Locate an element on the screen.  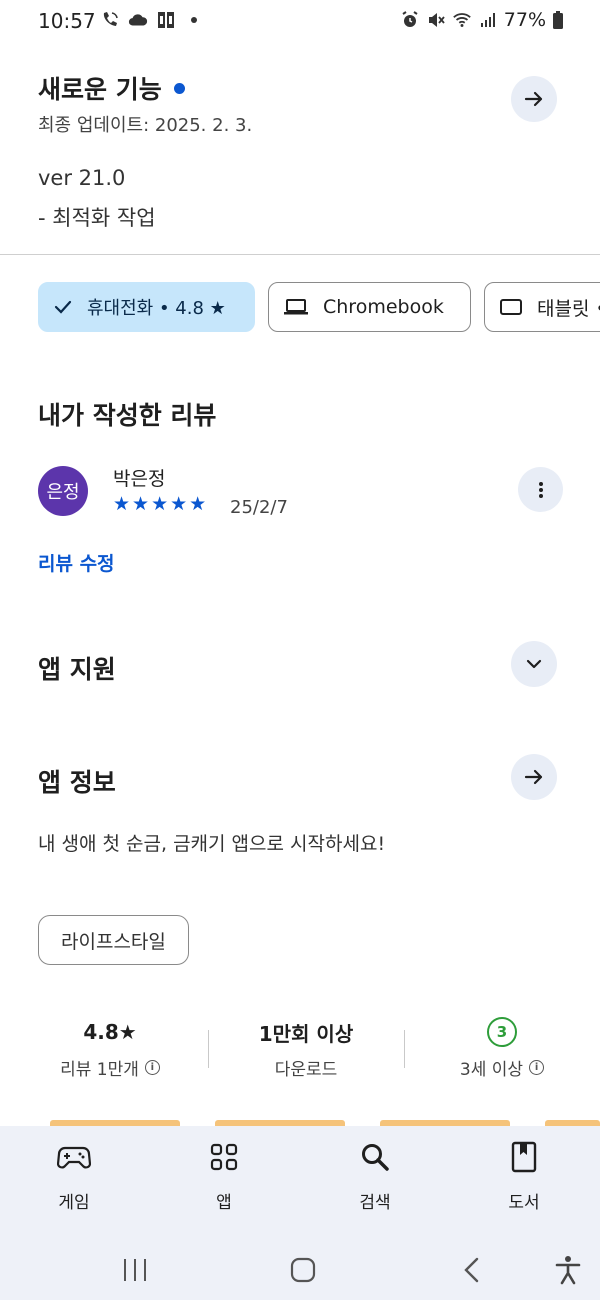
stat-rating: 4.8★ 리뷰 1만개 i is located at coordinates (110, 1048).